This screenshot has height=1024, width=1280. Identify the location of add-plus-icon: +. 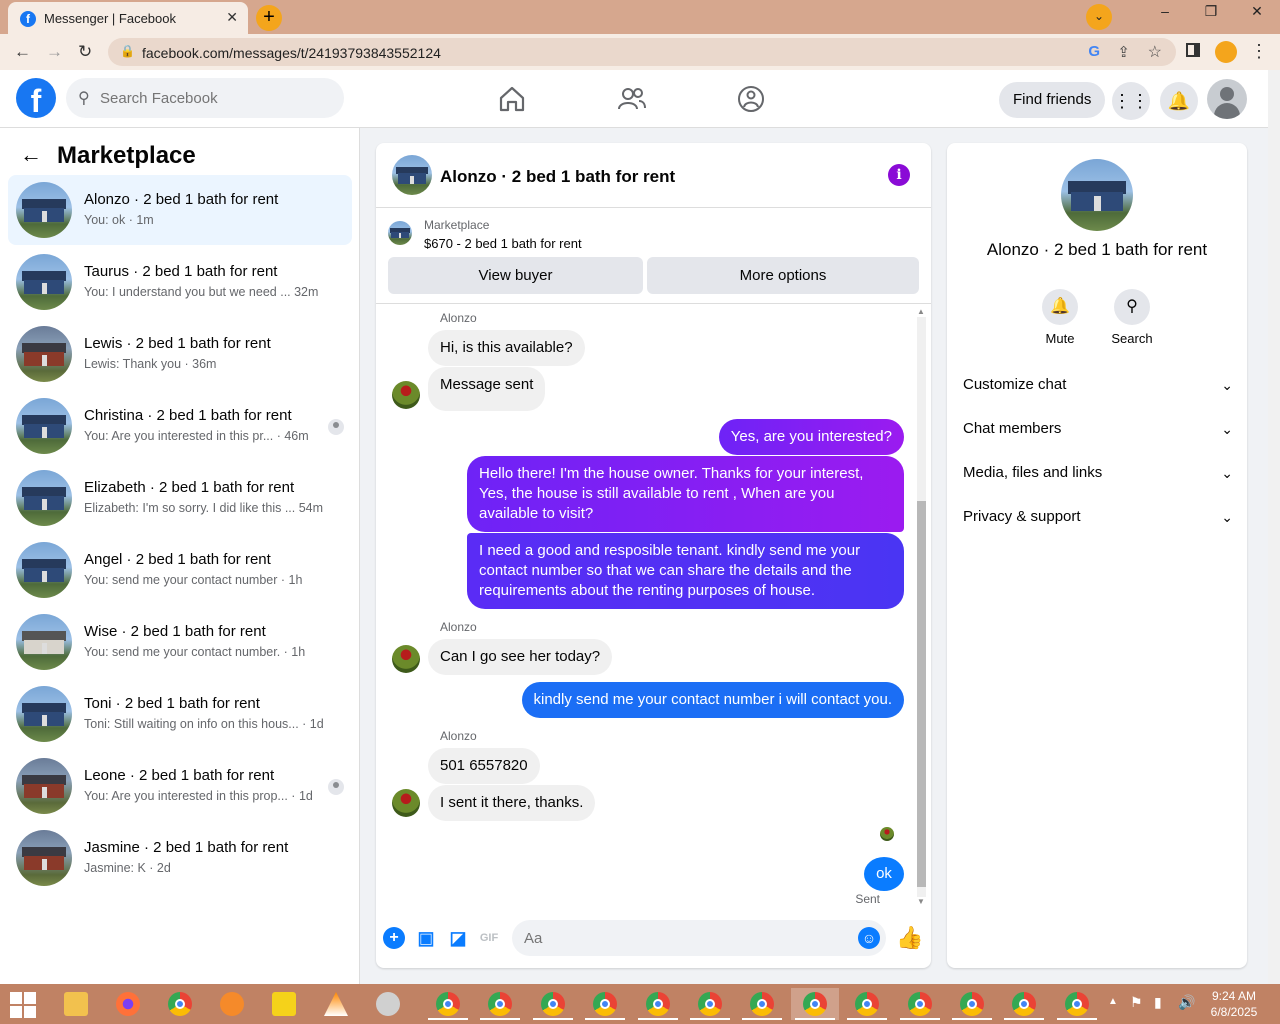
(394, 938).